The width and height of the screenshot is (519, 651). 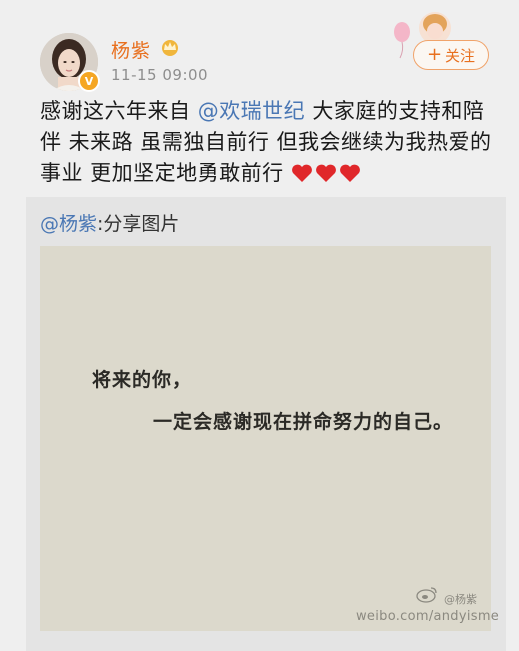 I want to click on follow-label: 关注, so click(x=460, y=55).